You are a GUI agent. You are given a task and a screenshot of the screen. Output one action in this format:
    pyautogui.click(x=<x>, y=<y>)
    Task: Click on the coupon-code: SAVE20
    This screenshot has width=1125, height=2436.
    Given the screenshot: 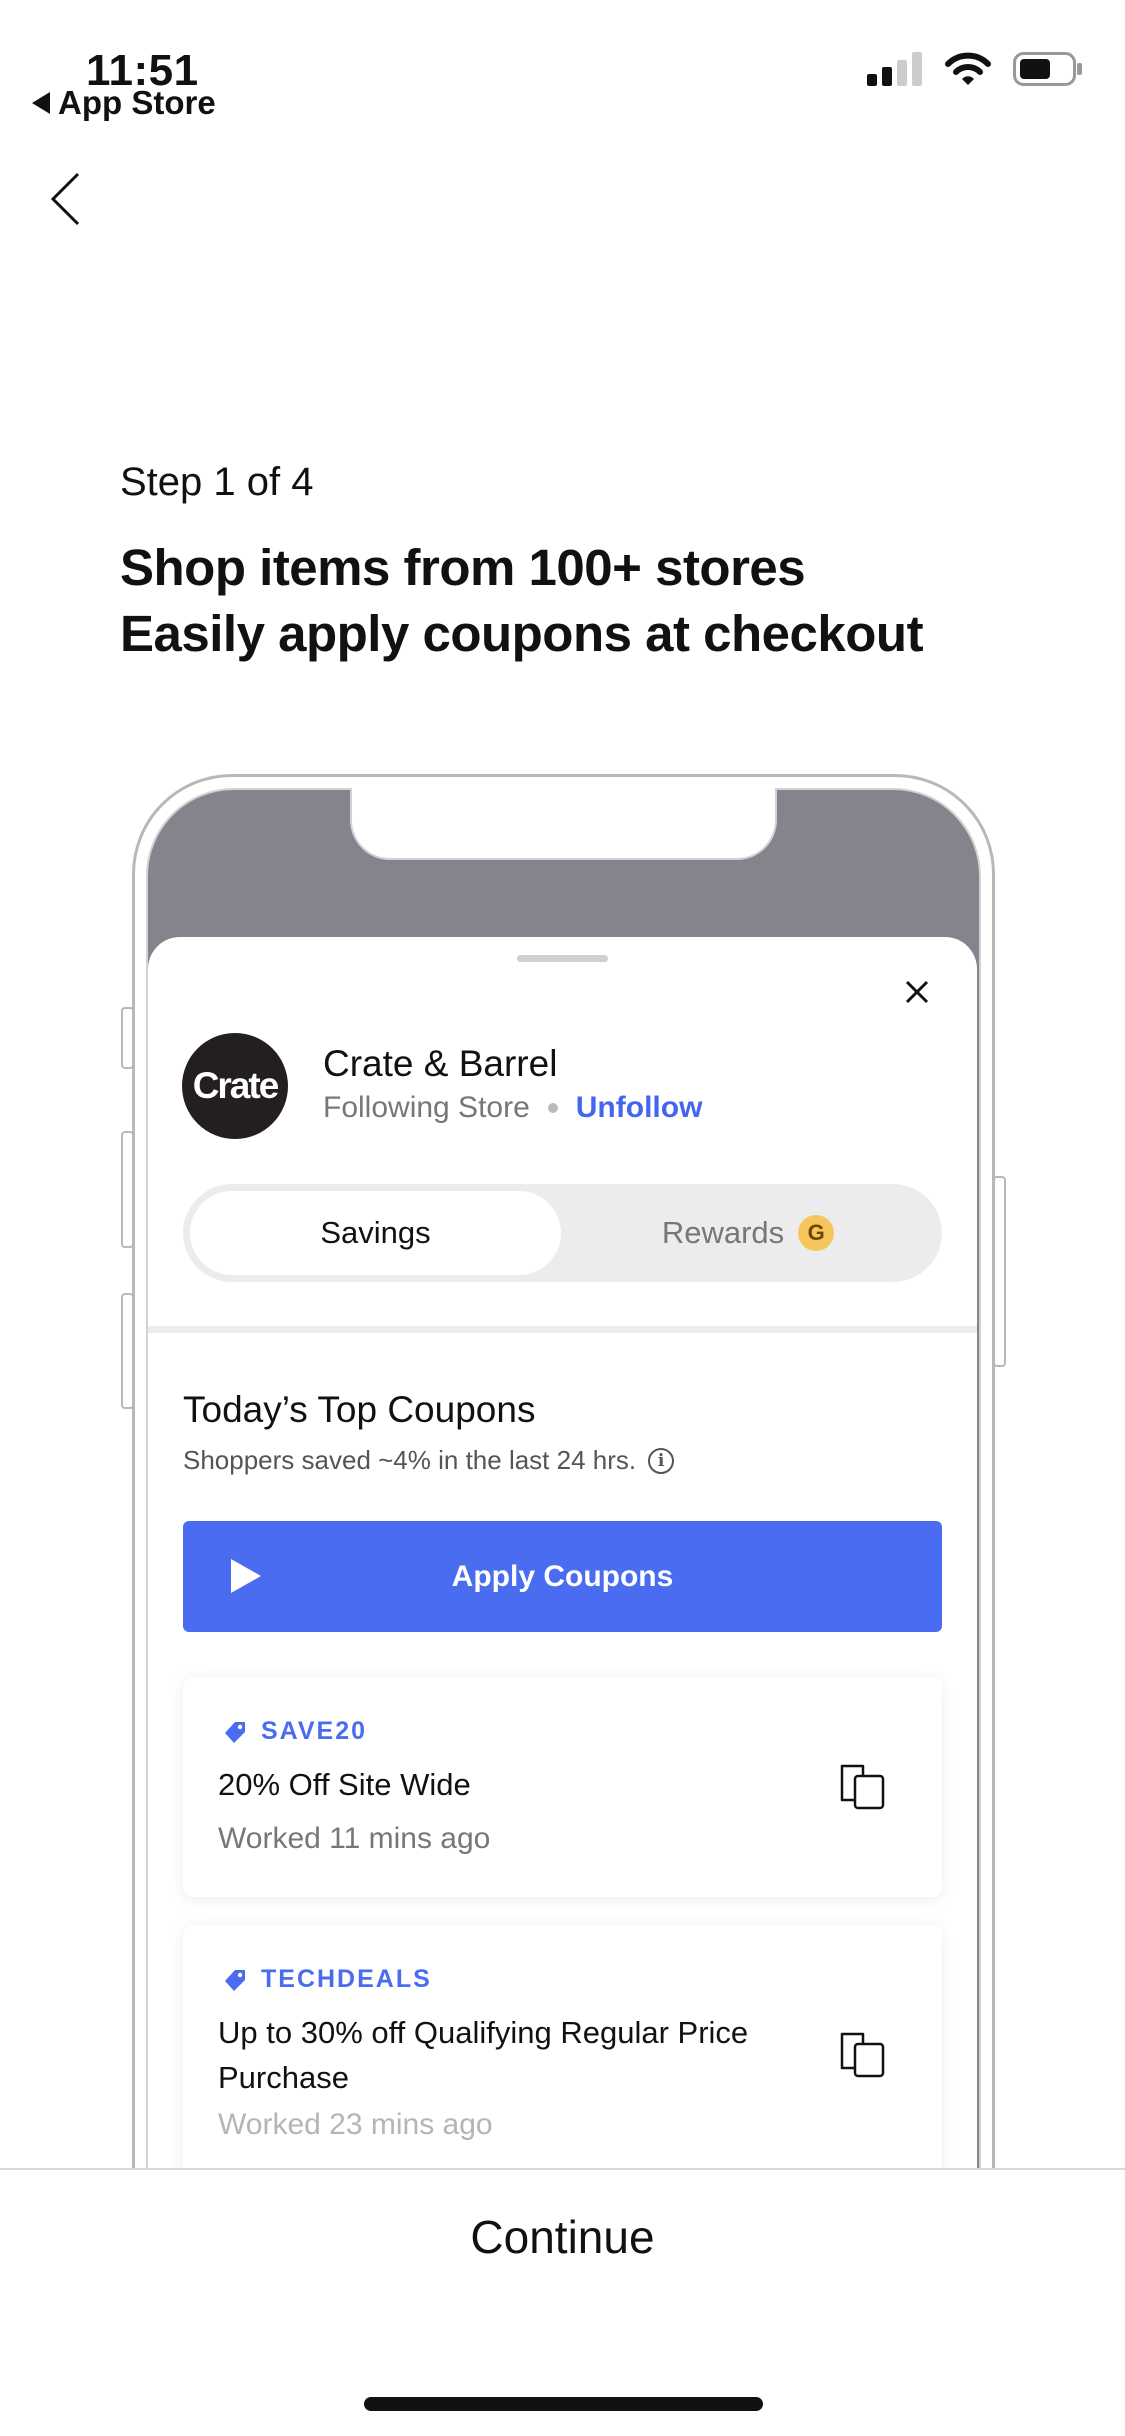 What is the action you would take?
    pyautogui.click(x=295, y=1731)
    